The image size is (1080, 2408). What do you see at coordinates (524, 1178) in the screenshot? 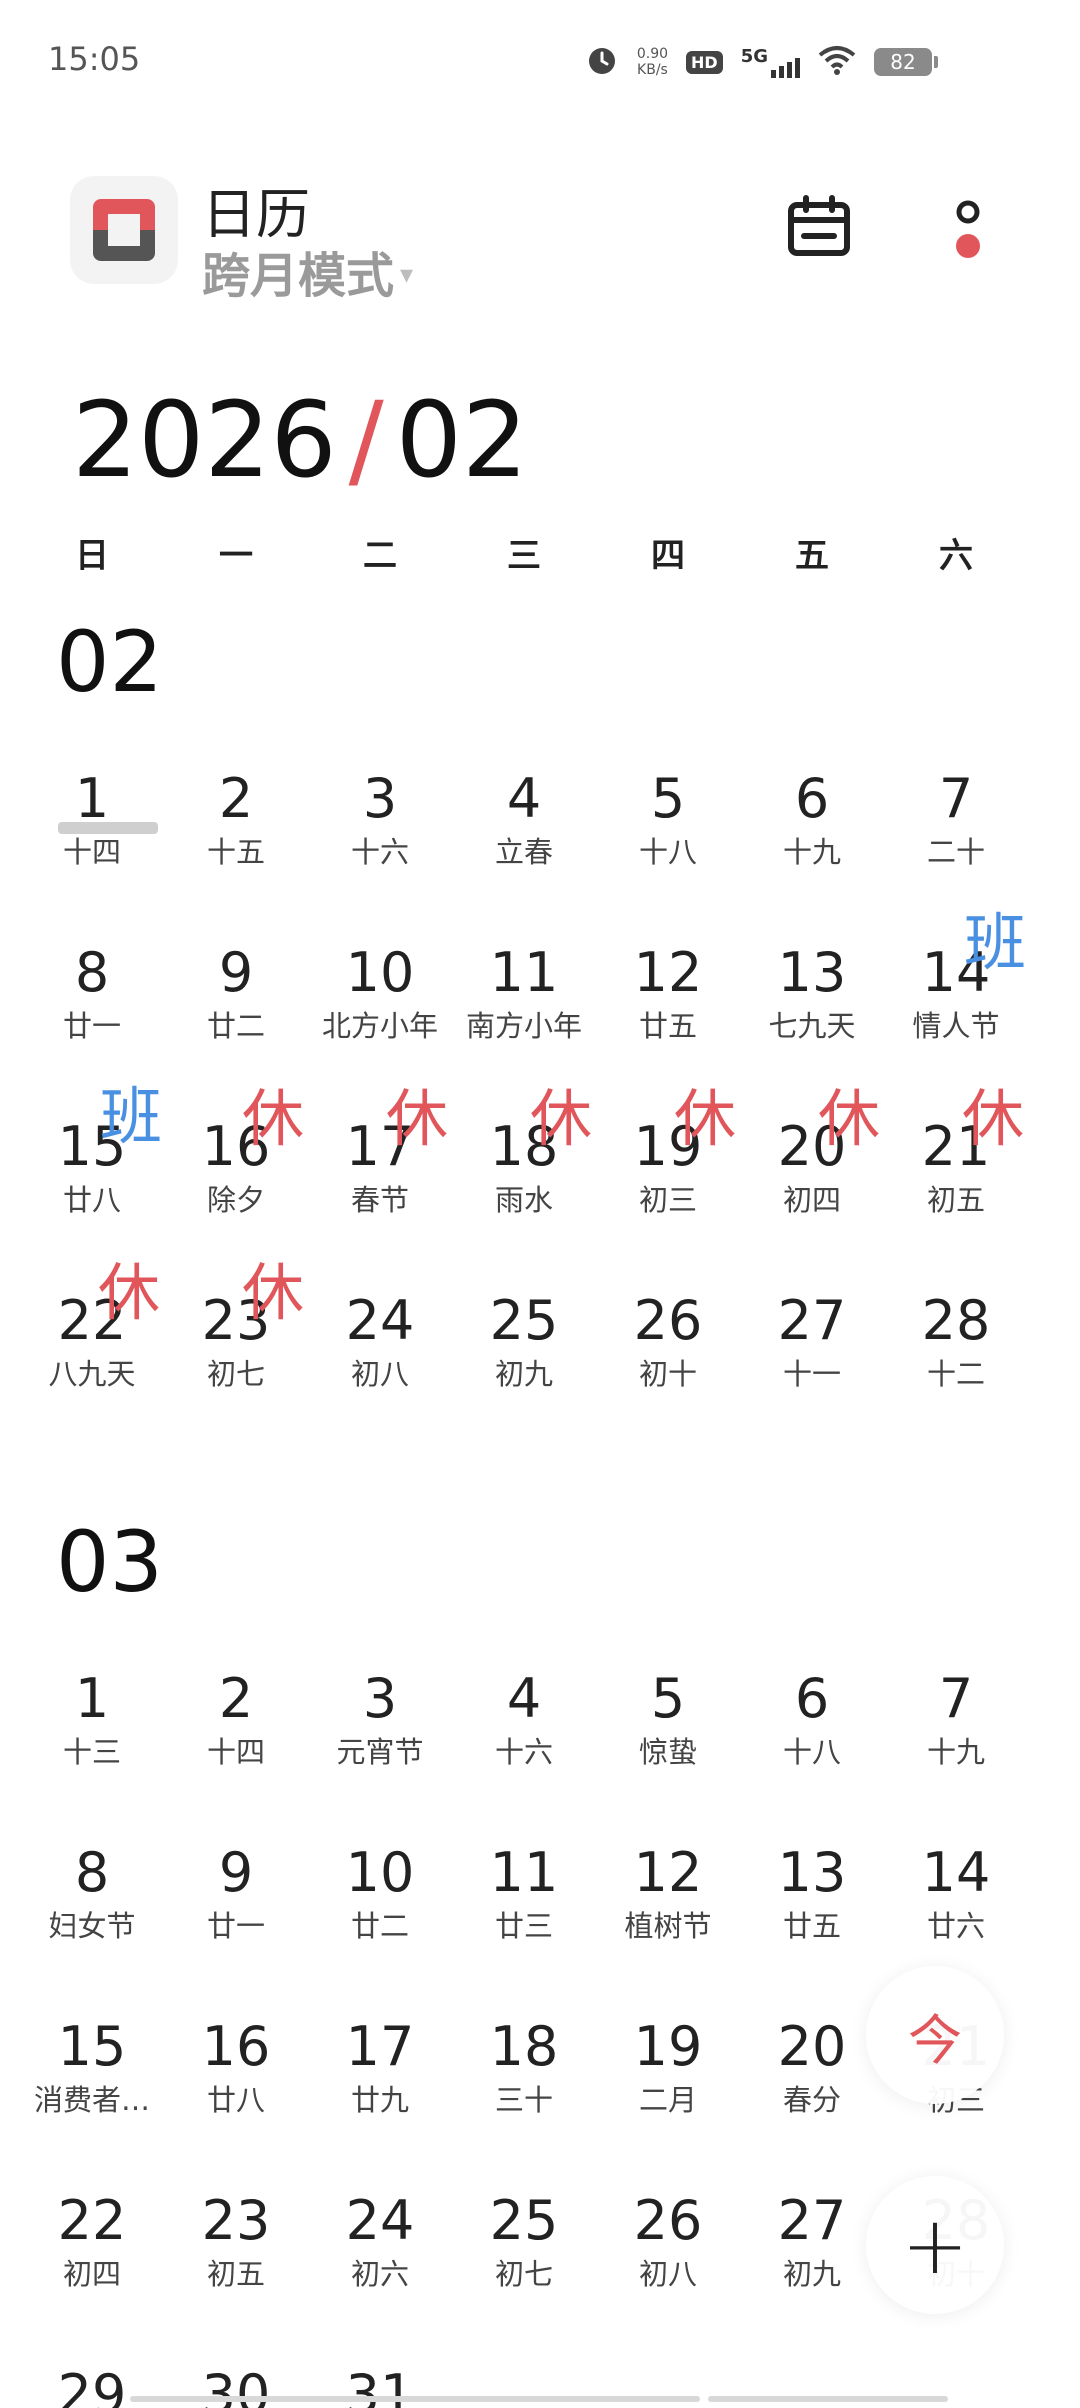
I see `day-cell: 18 雨水休` at bounding box center [524, 1178].